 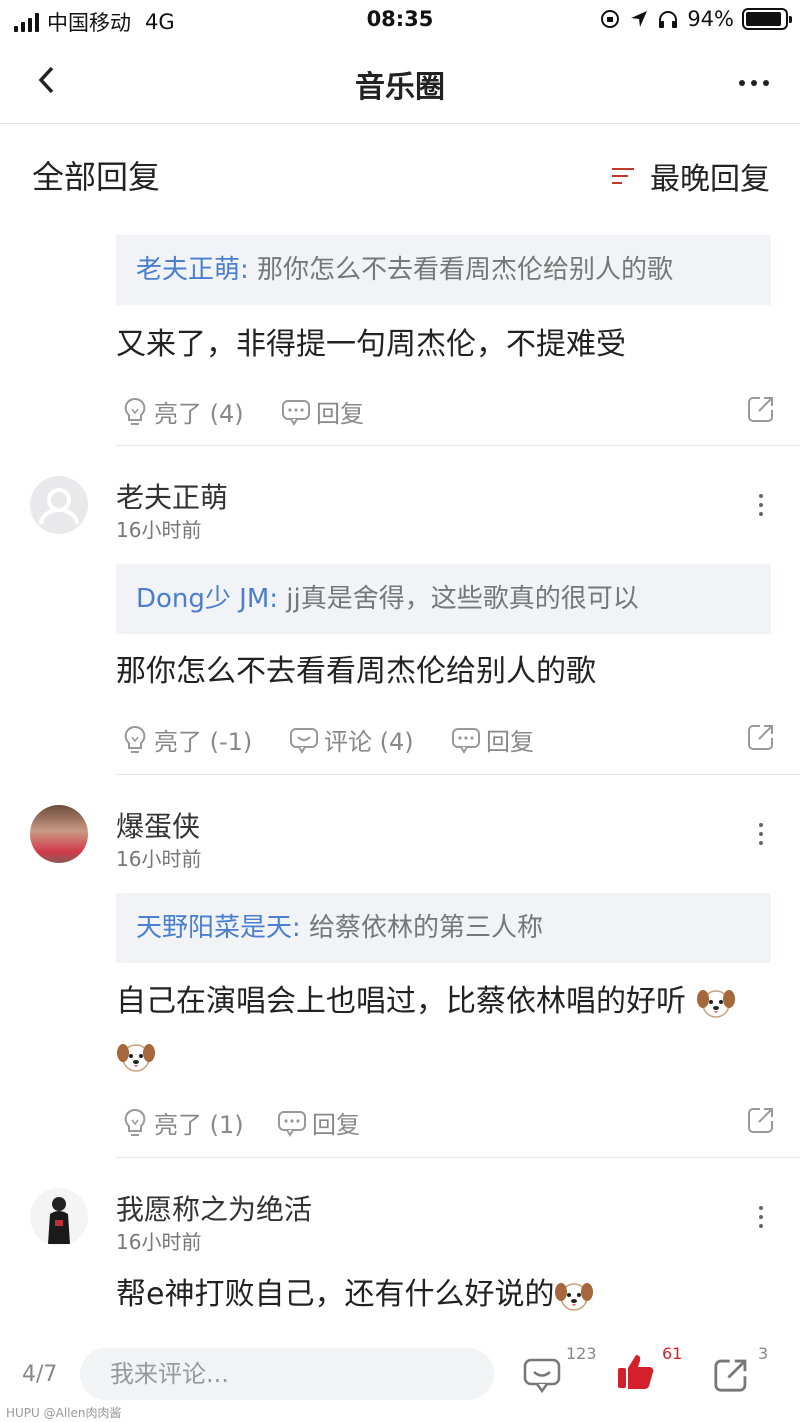 I want to click on like-count: 亮了 (-1), so click(x=203, y=742).